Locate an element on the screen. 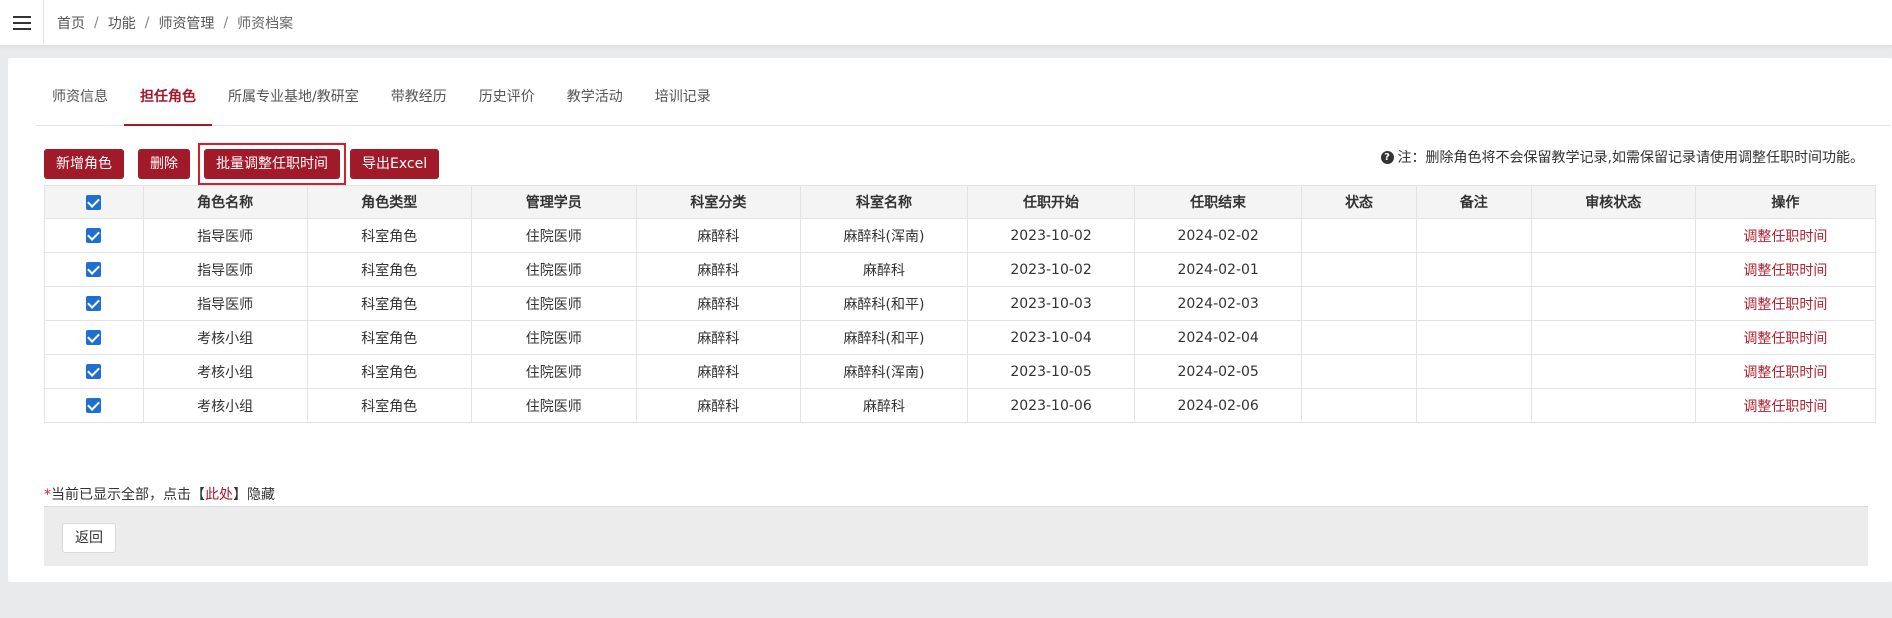 The height and width of the screenshot is (618, 1892). cell-dept: 麻醉科 is located at coordinates (884, 405).